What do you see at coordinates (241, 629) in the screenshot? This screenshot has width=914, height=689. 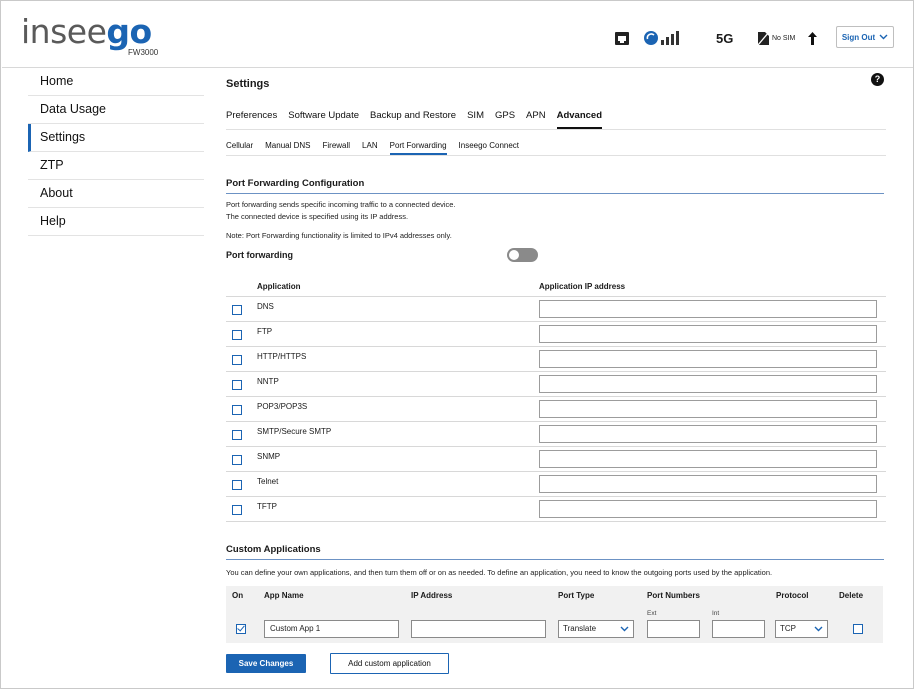 I see `custom-app-on-checkbox` at bounding box center [241, 629].